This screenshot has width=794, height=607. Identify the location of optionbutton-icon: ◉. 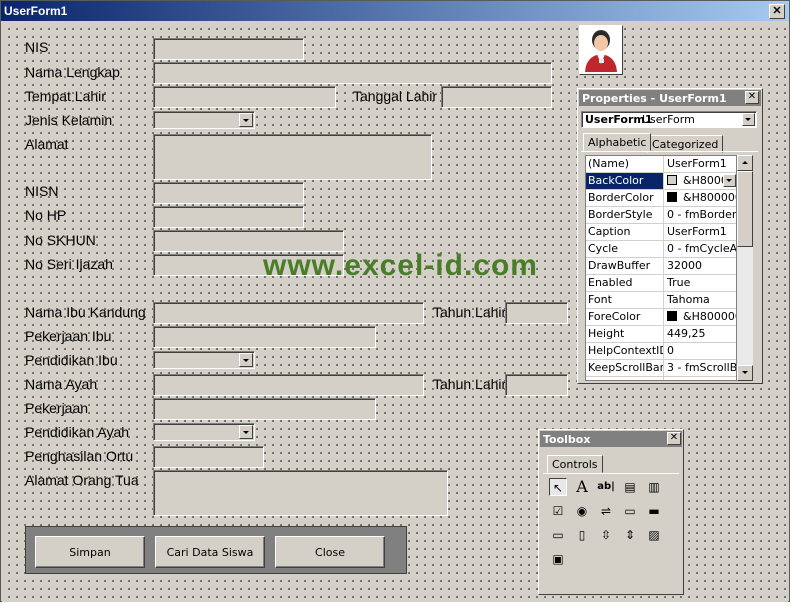
(582, 511).